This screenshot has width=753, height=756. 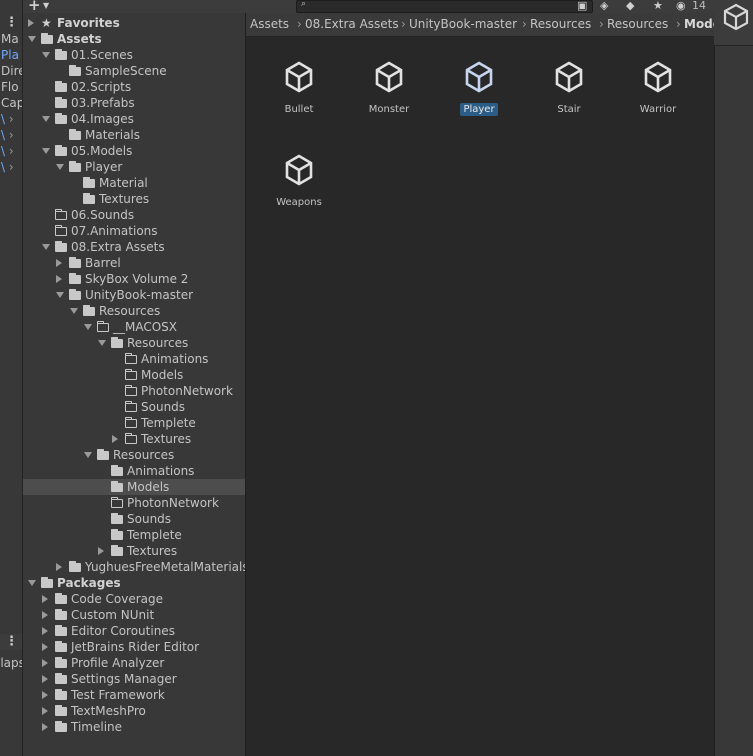 I want to click on asset-stair: Stair, so click(x=569, y=88).